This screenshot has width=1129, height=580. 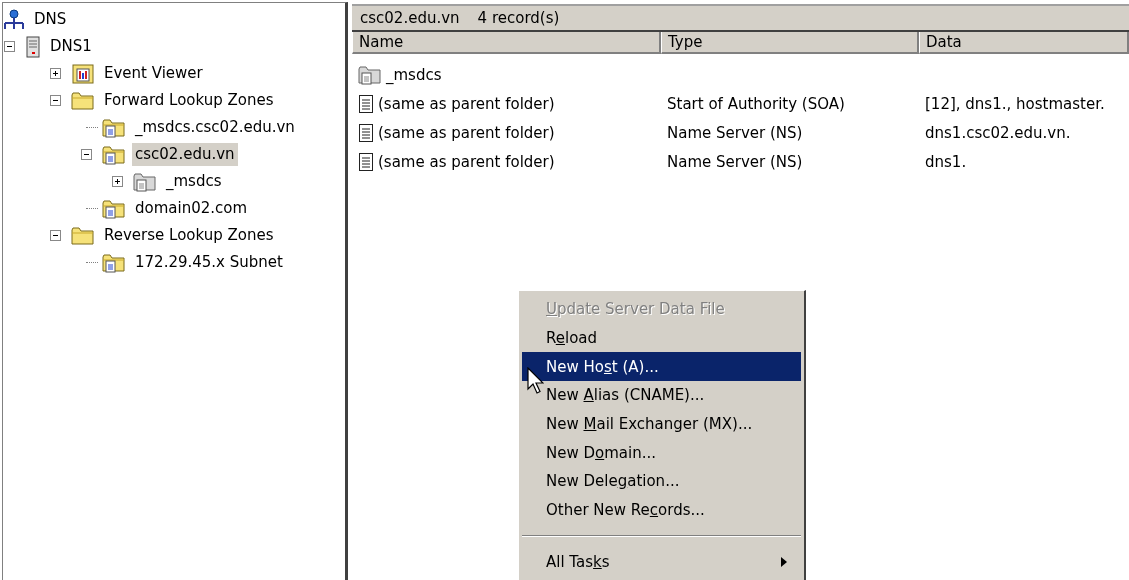 I want to click on mouse-pointer-icon, so click(x=535, y=380).